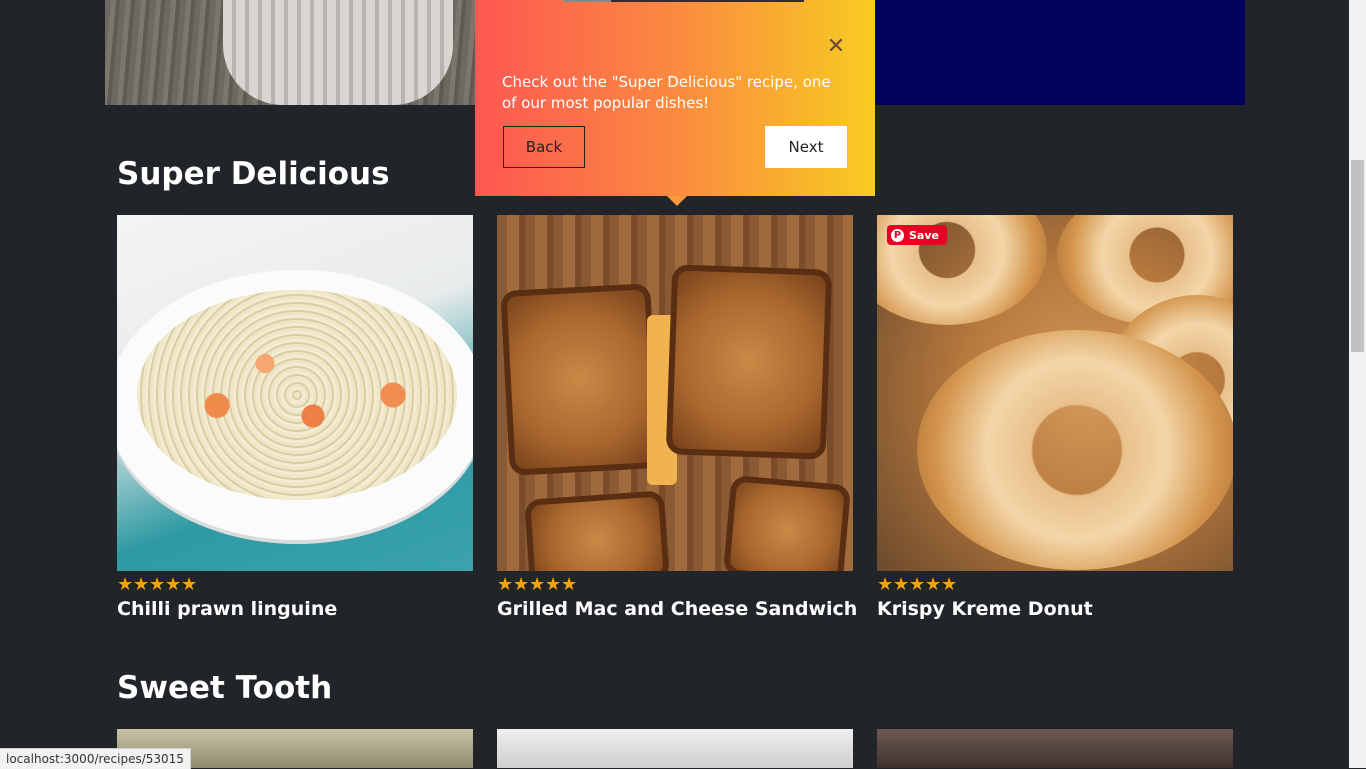 The height and width of the screenshot is (769, 1366). What do you see at coordinates (227, 609) in the screenshot?
I see `recipe-title: Chilli prawn linguine` at bounding box center [227, 609].